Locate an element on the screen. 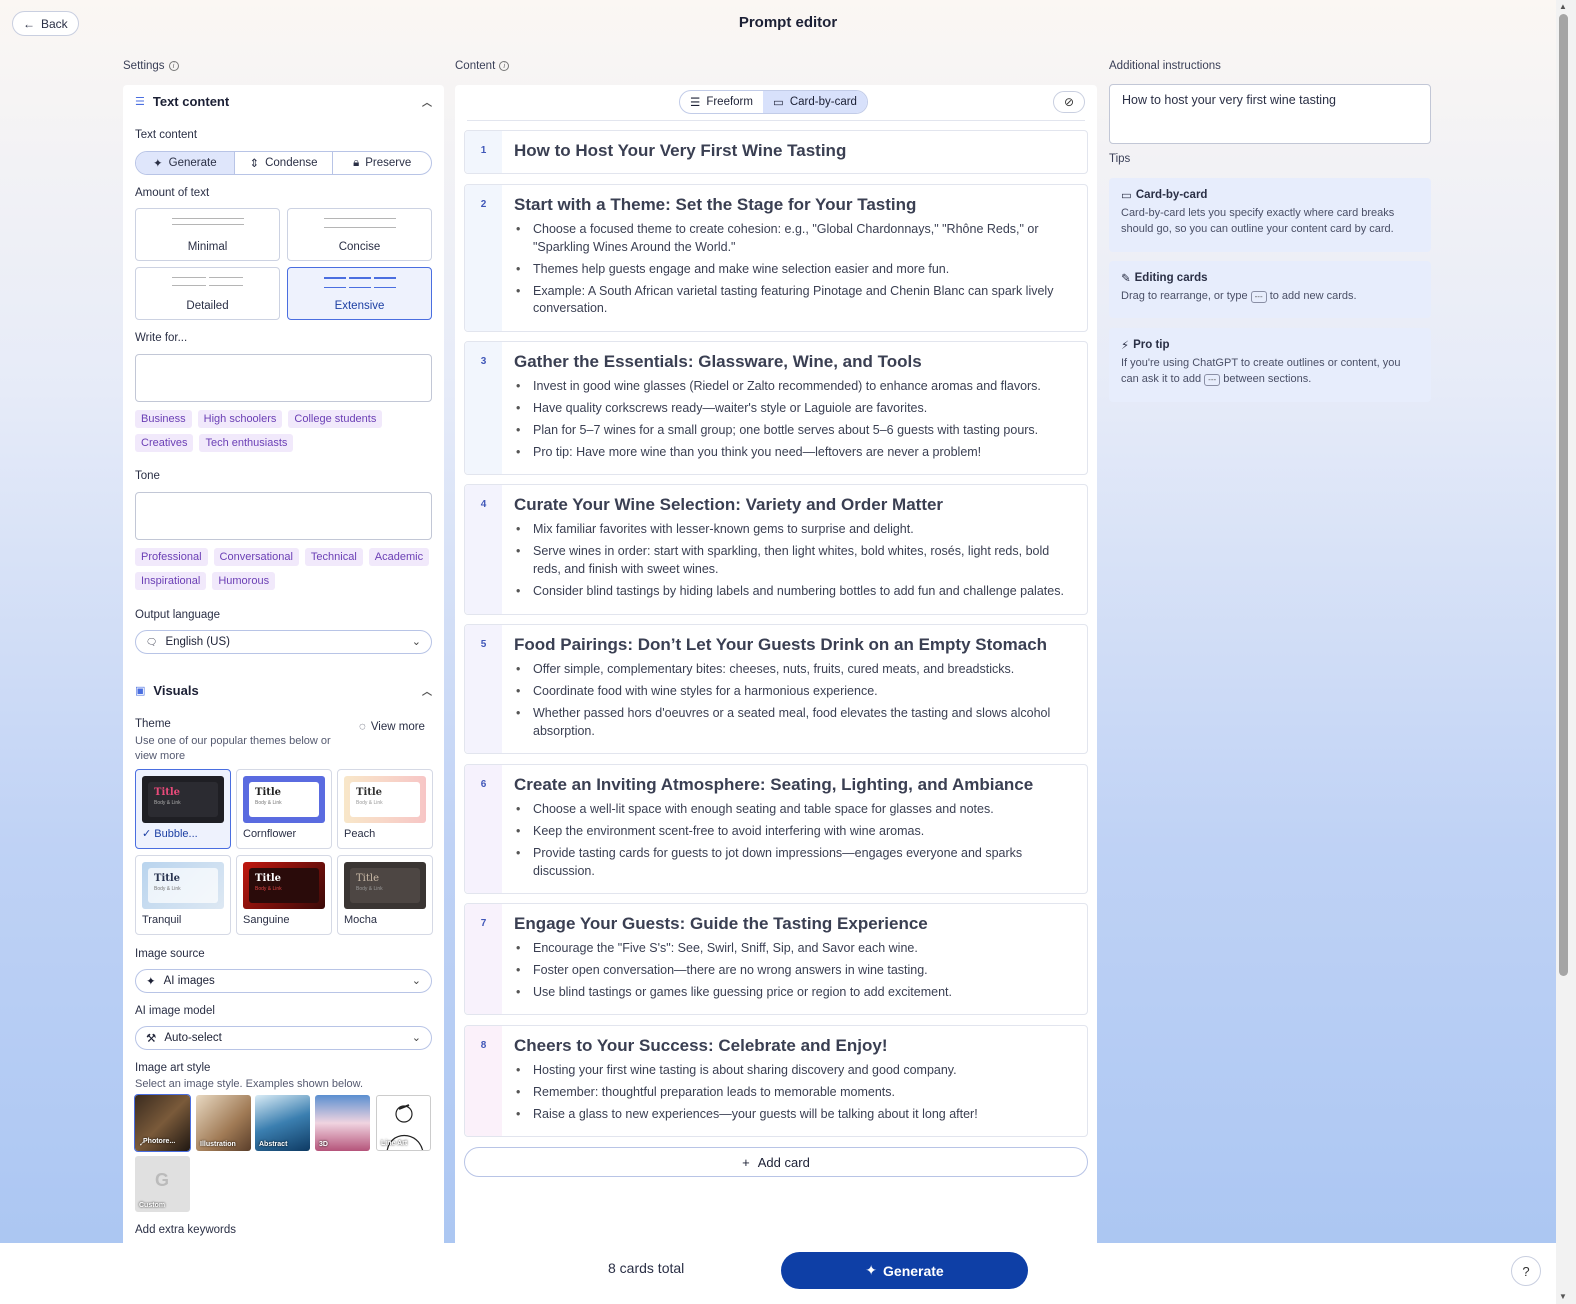 This screenshot has width=1576, height=1304. amount-label: Amount of text is located at coordinates (172, 193).